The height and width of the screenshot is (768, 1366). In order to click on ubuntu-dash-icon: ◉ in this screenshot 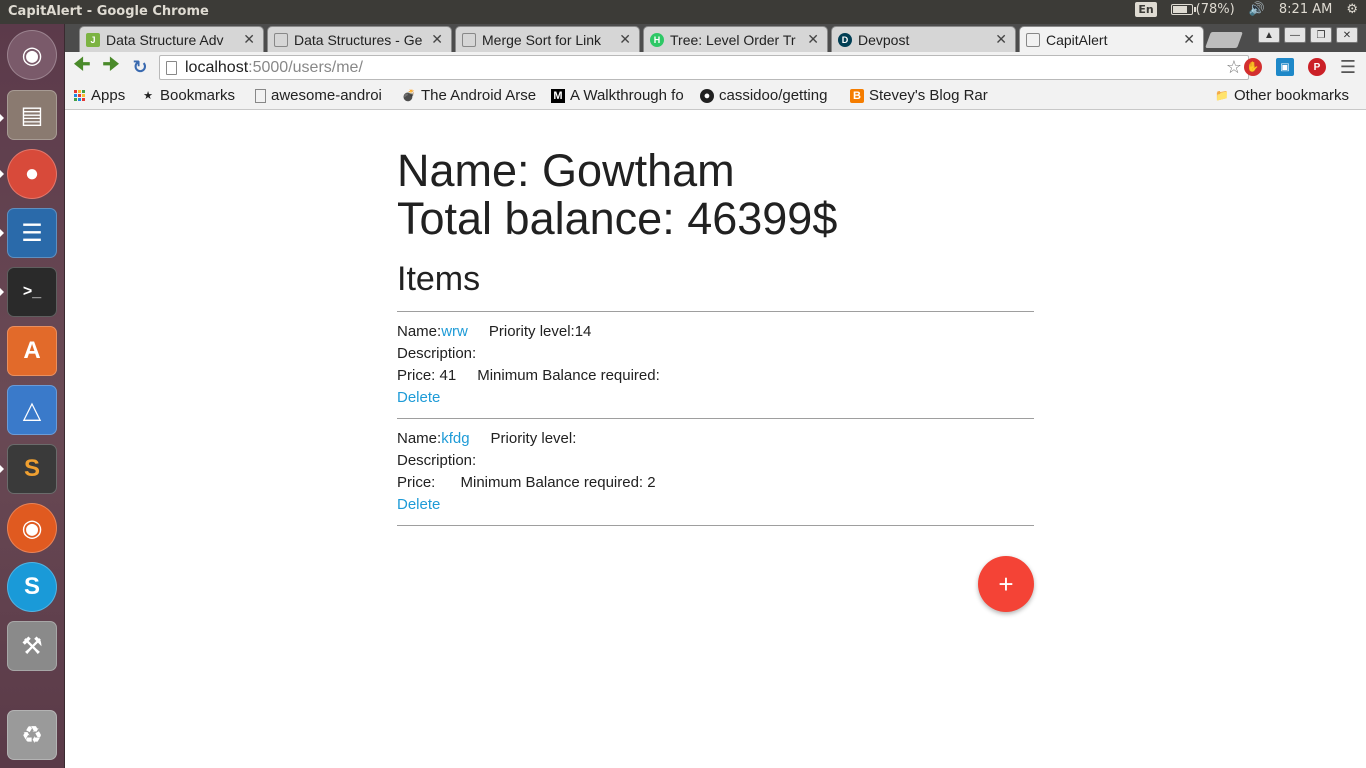, I will do `click(32, 55)`.